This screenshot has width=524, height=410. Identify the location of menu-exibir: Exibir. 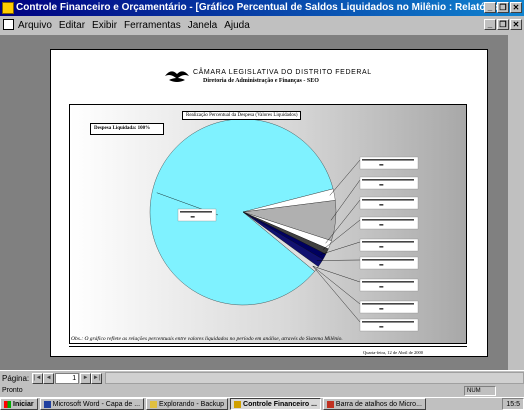
(104, 25).